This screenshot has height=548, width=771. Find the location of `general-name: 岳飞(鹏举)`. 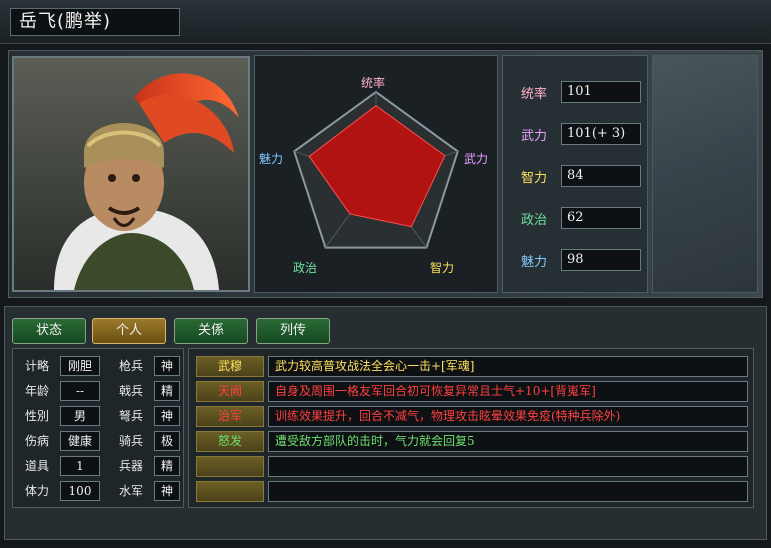

general-name: 岳飞(鹏举) is located at coordinates (95, 22).